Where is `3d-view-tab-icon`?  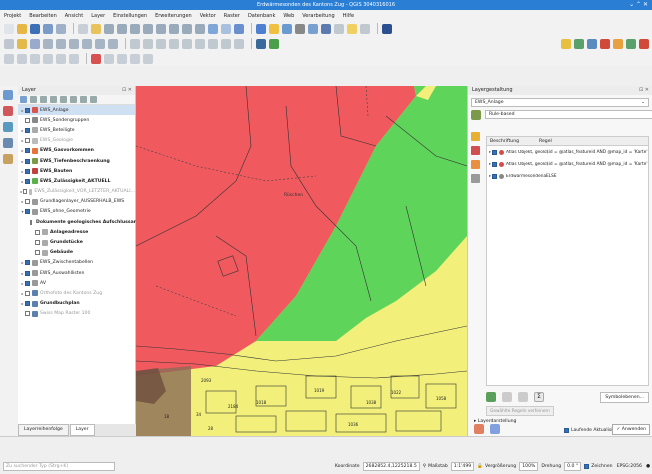 3d-view-tab-icon is located at coordinates (475, 178).